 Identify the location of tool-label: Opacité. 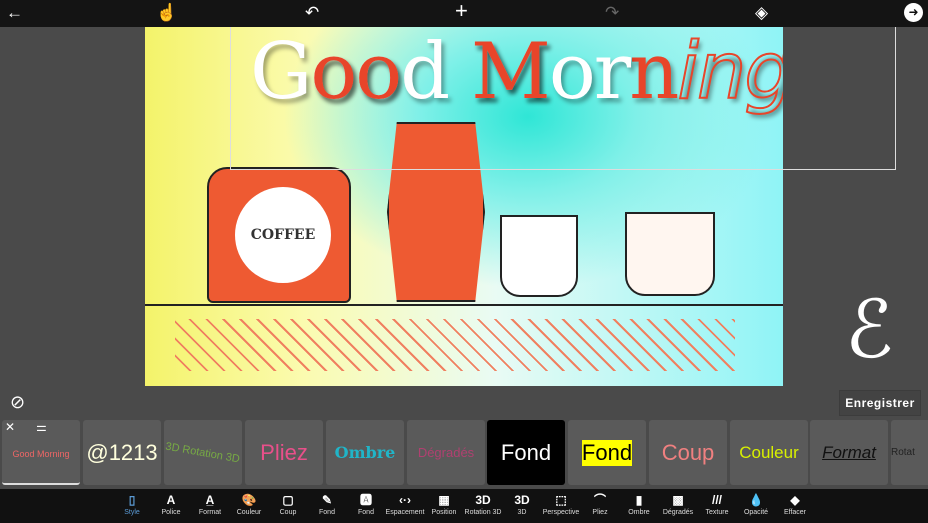
(756, 512).